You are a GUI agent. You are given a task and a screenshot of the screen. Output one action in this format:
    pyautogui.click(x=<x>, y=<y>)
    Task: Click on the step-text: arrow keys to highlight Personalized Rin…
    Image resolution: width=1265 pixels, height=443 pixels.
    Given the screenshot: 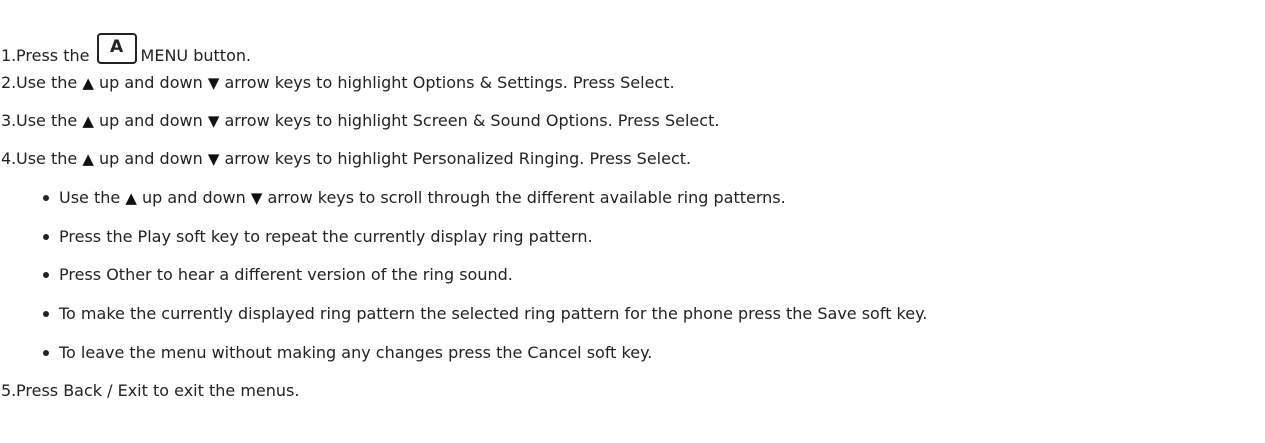 What is the action you would take?
    pyautogui.click(x=458, y=158)
    